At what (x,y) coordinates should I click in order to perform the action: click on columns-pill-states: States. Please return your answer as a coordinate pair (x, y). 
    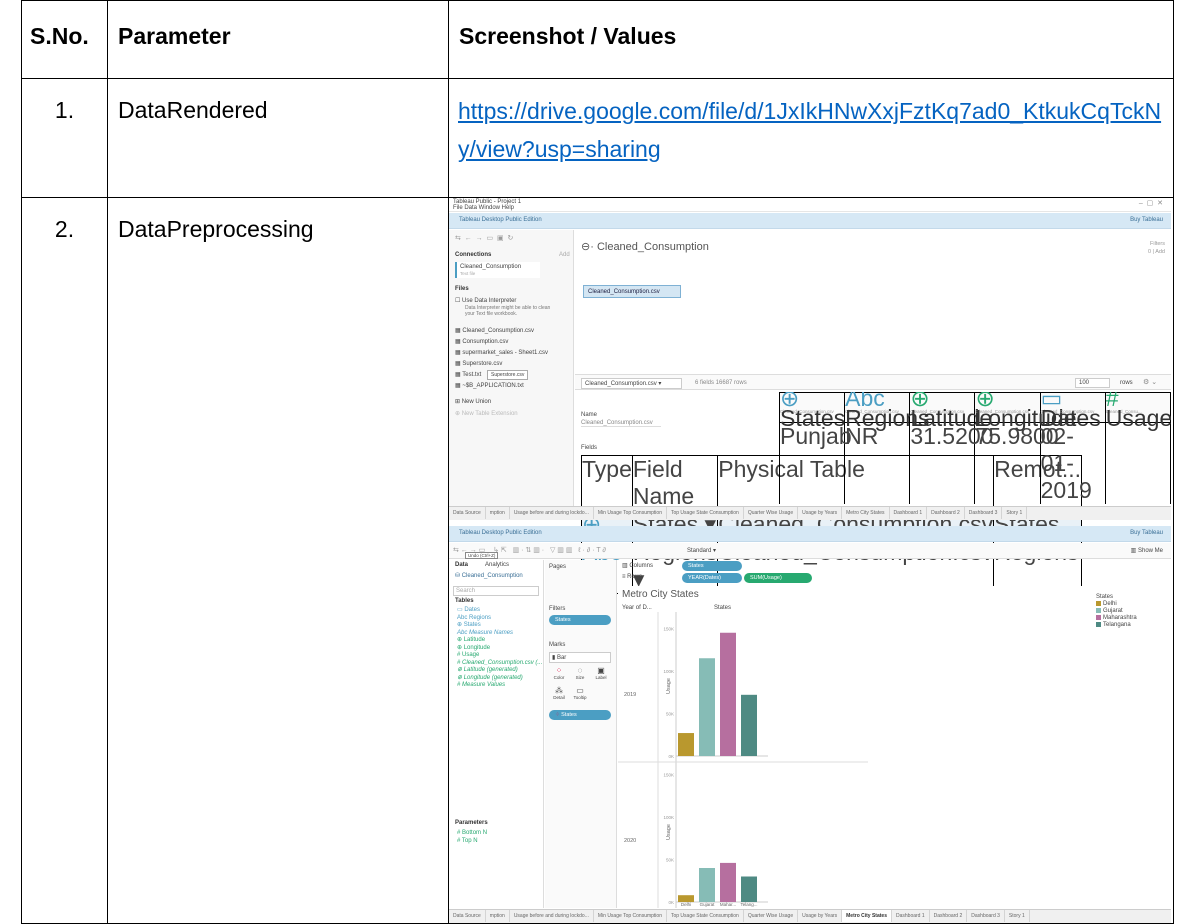
    Looking at the image, I should click on (712, 566).